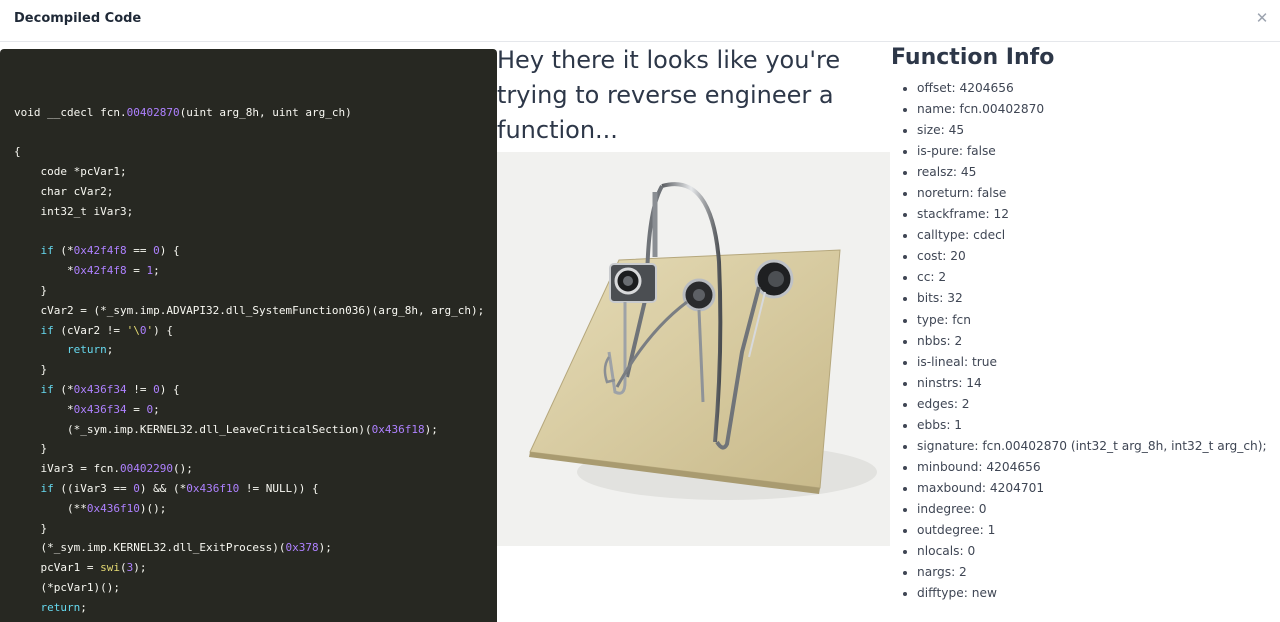 The width and height of the screenshot is (1280, 622). What do you see at coordinates (1098, 593) in the screenshot?
I see `function-info-item: difftype: new` at bounding box center [1098, 593].